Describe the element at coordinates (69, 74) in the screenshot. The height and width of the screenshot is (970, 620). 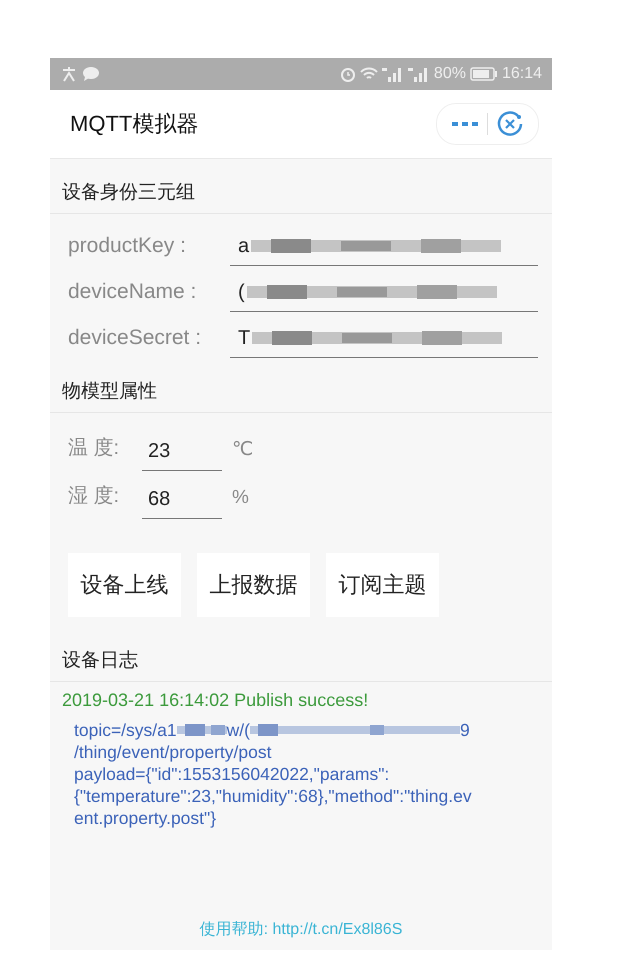
I see `person-icon` at that location.